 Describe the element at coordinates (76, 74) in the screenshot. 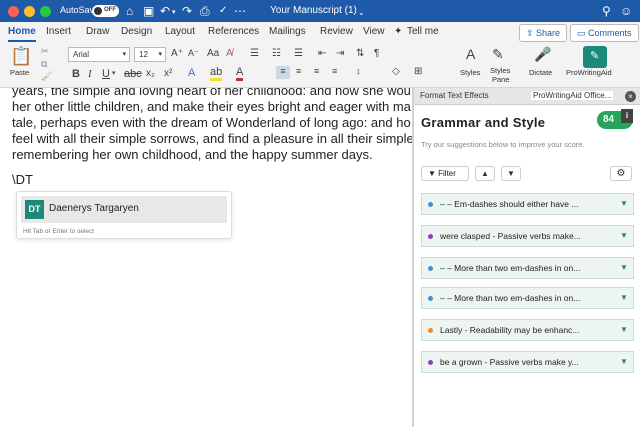

I see `bold-icon: B` at that location.